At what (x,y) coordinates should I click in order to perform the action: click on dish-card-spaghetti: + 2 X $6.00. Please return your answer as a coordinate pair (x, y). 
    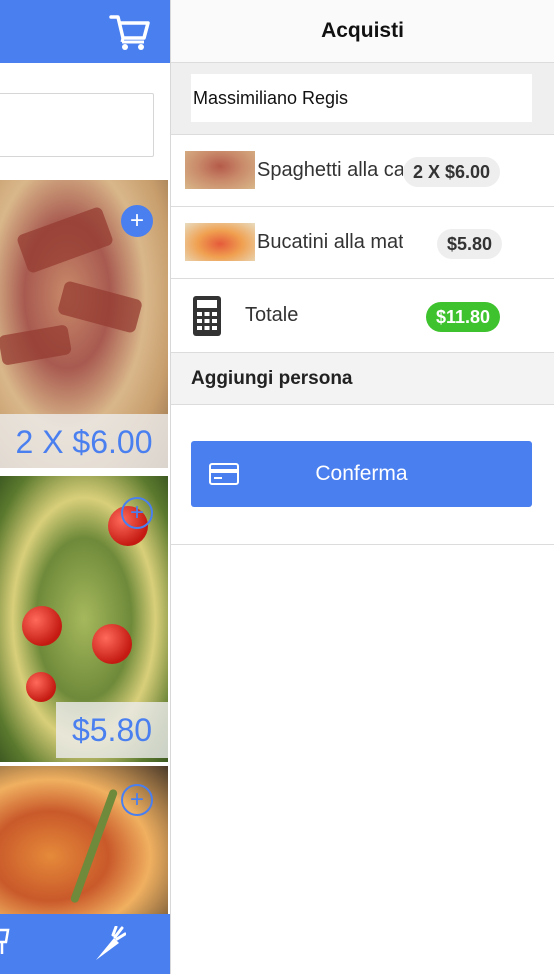
    Looking at the image, I should click on (84, 324).